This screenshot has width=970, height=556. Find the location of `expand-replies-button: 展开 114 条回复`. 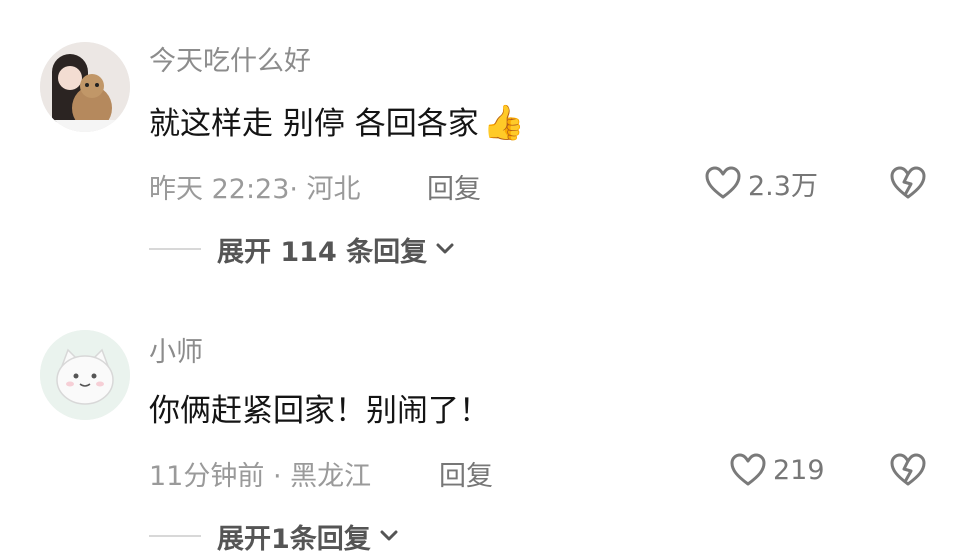

expand-replies-button: 展开 114 条回复 is located at coordinates (302, 249).